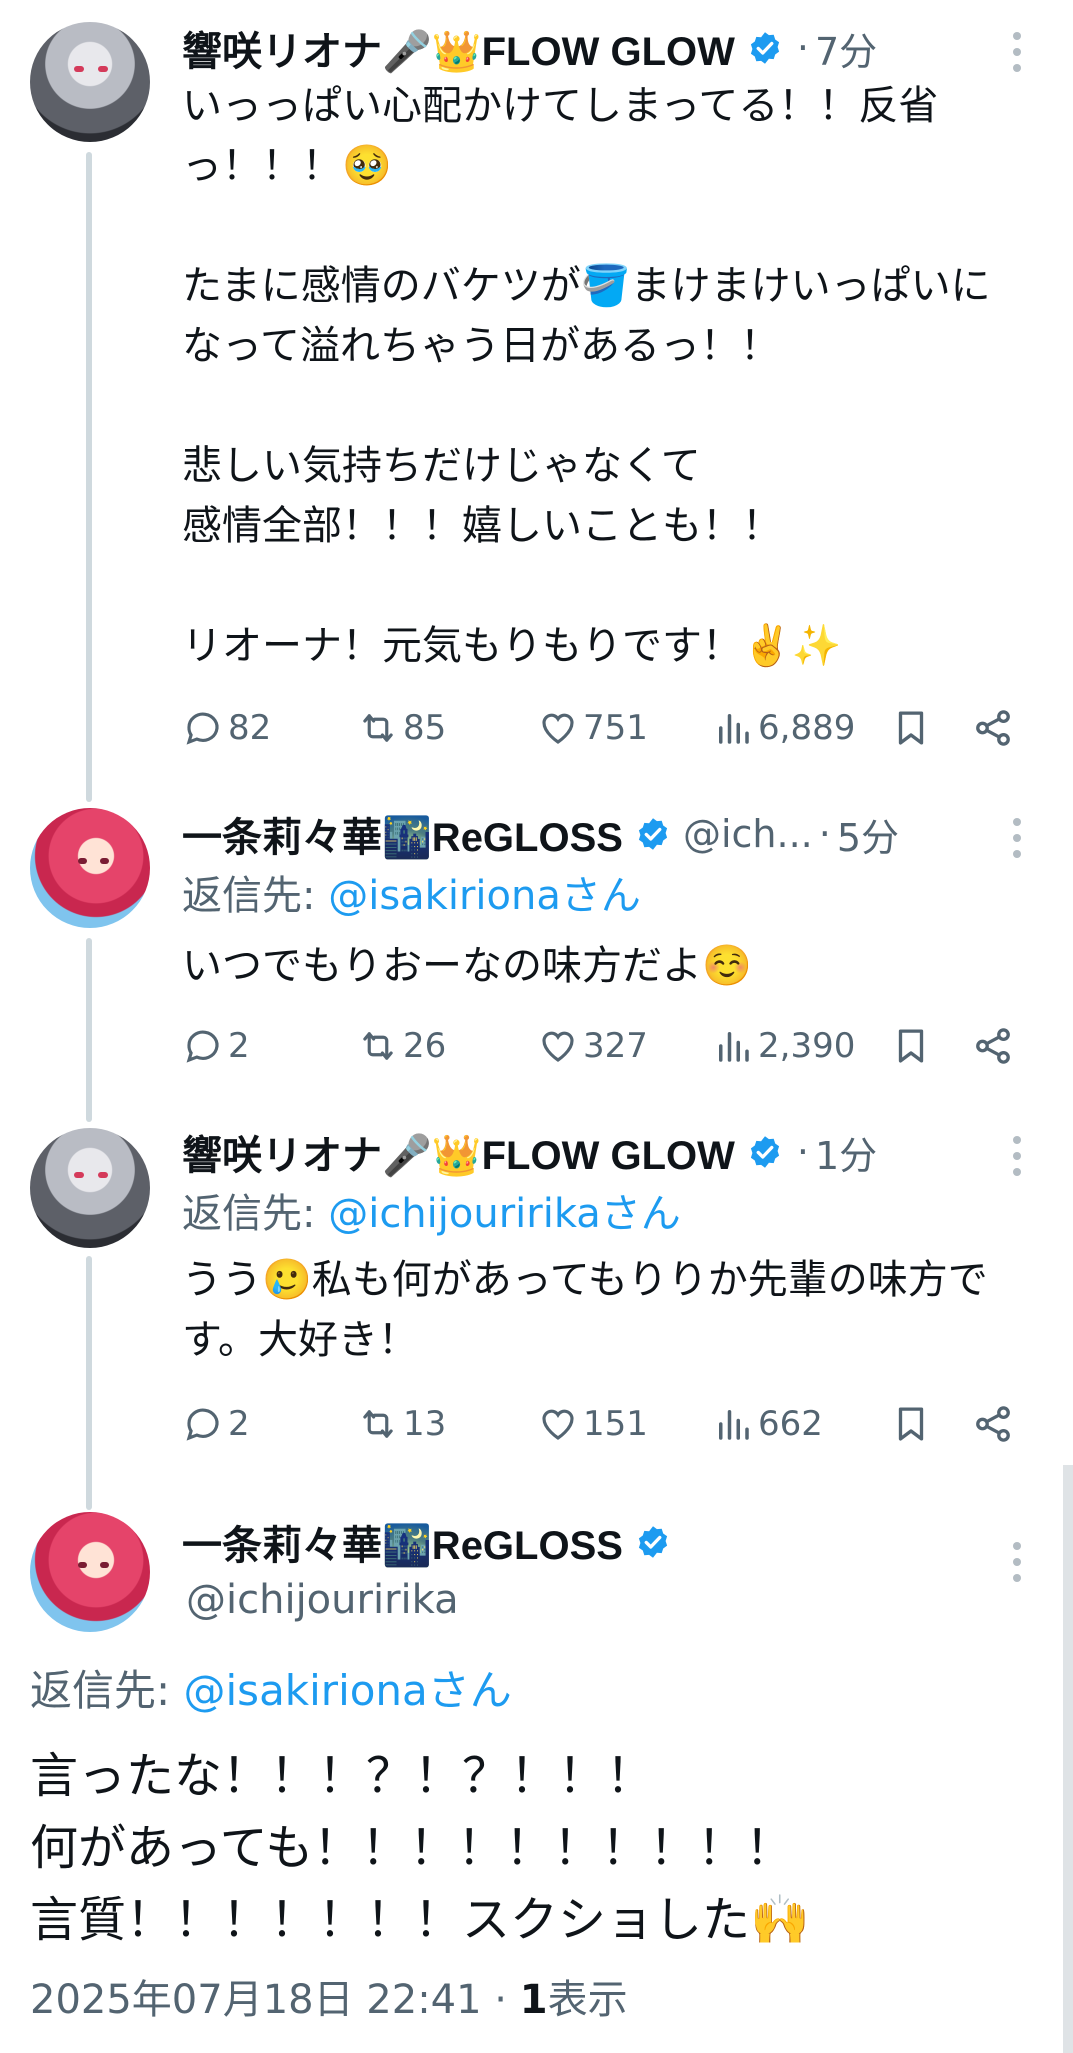  I want to click on views-count: 662, so click(790, 1424).